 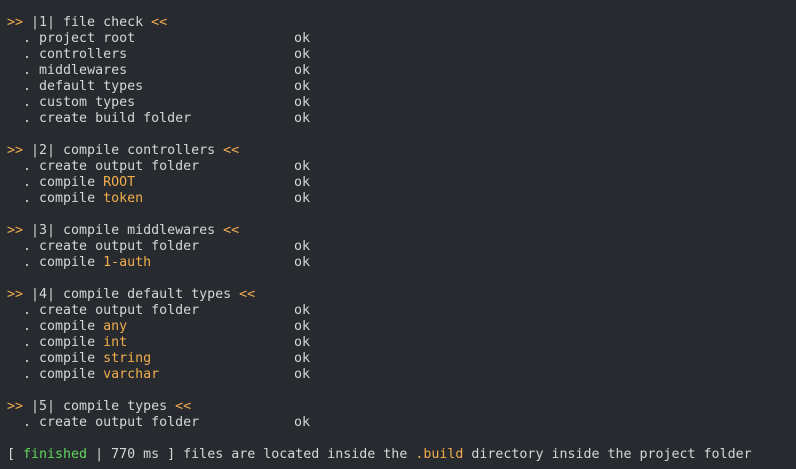 What do you see at coordinates (83, 70) in the screenshot?
I see `item-label: middlewares` at bounding box center [83, 70].